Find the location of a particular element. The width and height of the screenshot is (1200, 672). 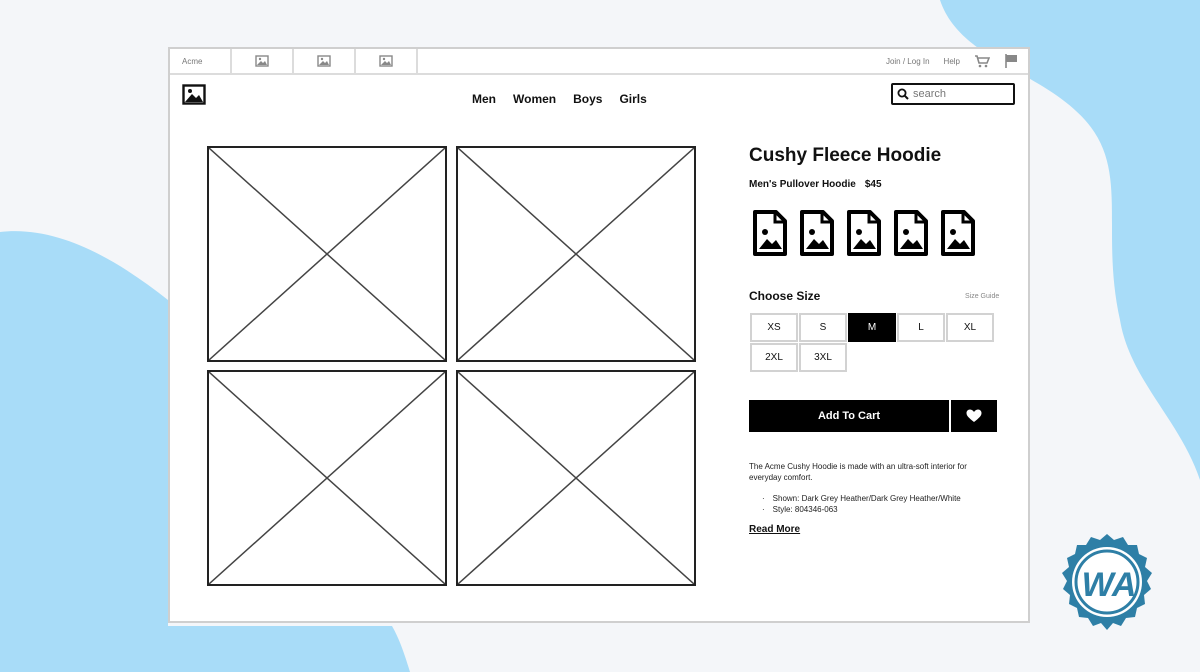

cart-icon is located at coordinates (982, 61).